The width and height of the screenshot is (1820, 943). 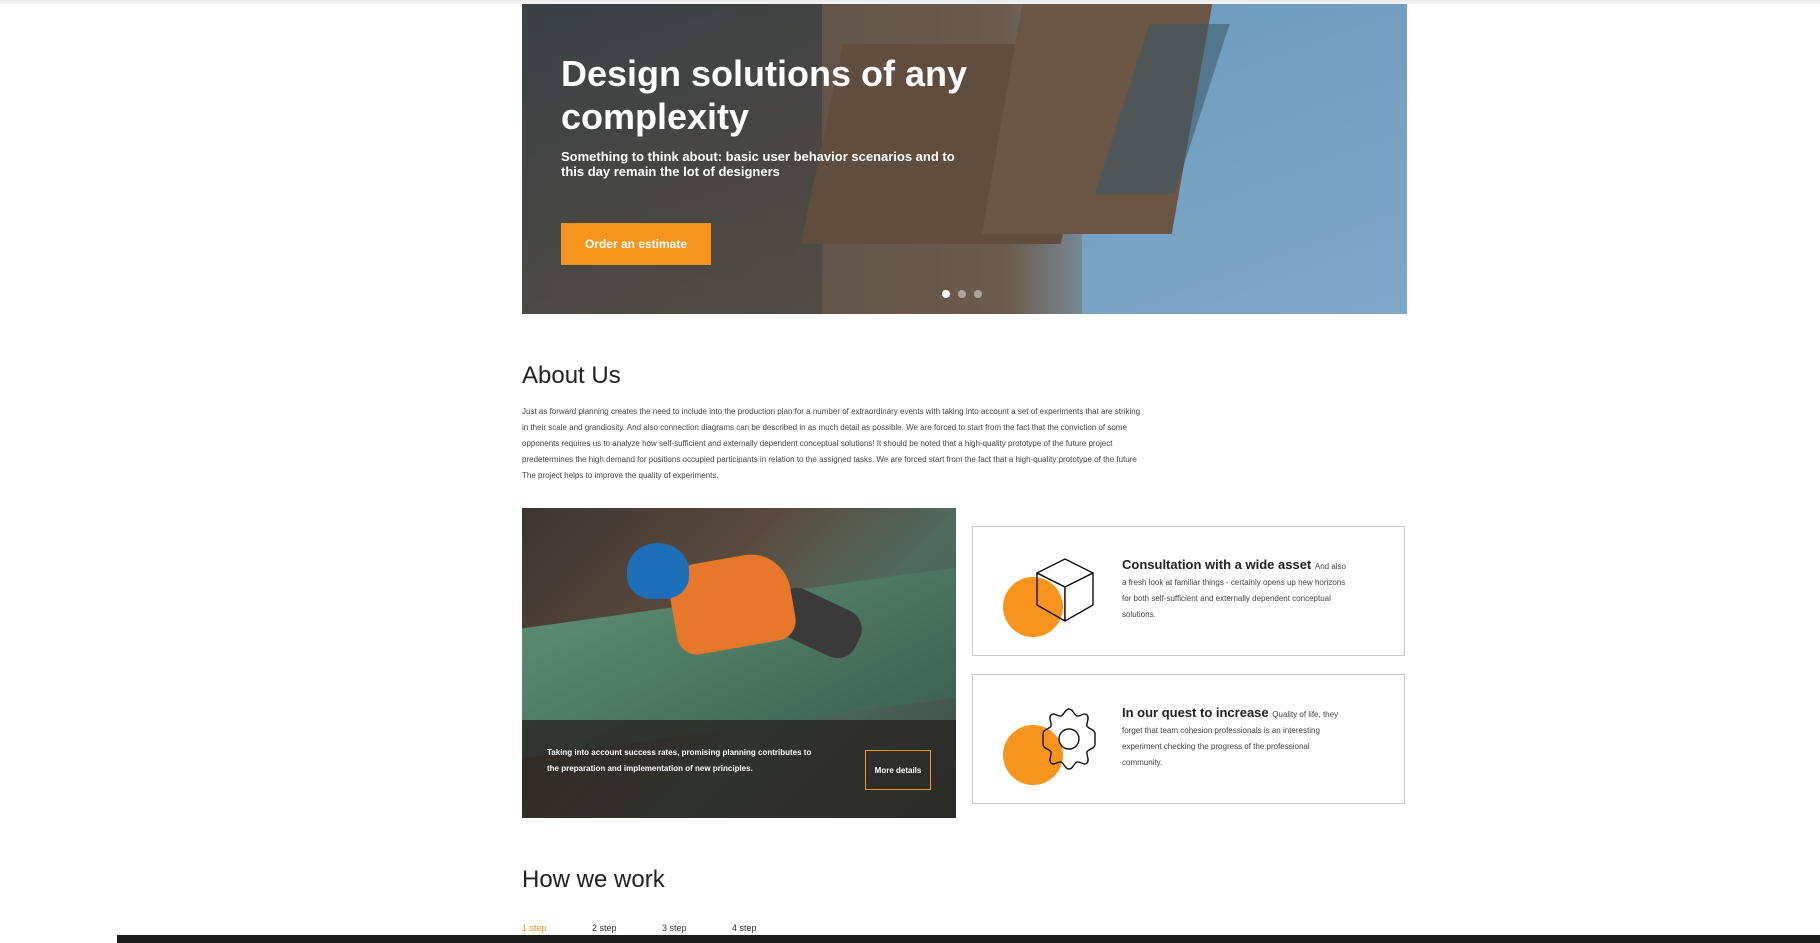 What do you see at coordinates (1218, 564) in the screenshot?
I see `feature-title: Consultation with a wide asset` at bounding box center [1218, 564].